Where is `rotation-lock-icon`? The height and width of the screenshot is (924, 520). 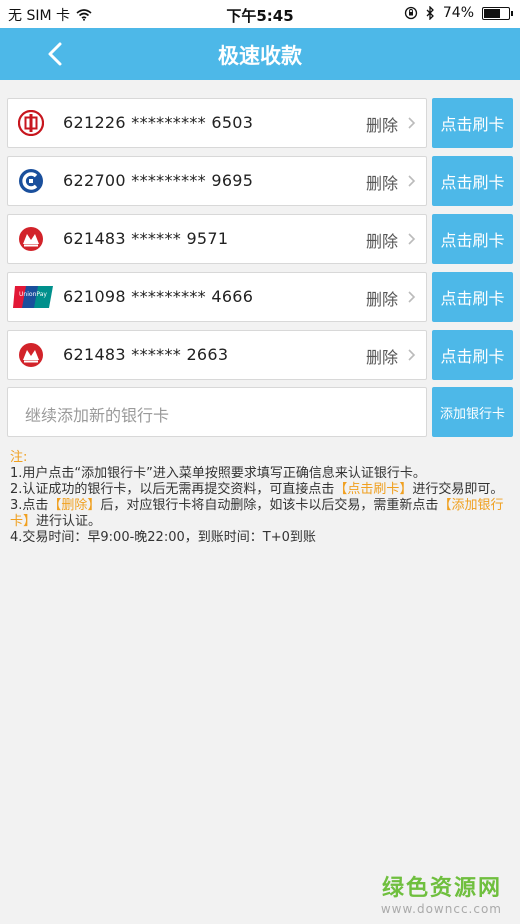 rotation-lock-icon is located at coordinates (411, 13).